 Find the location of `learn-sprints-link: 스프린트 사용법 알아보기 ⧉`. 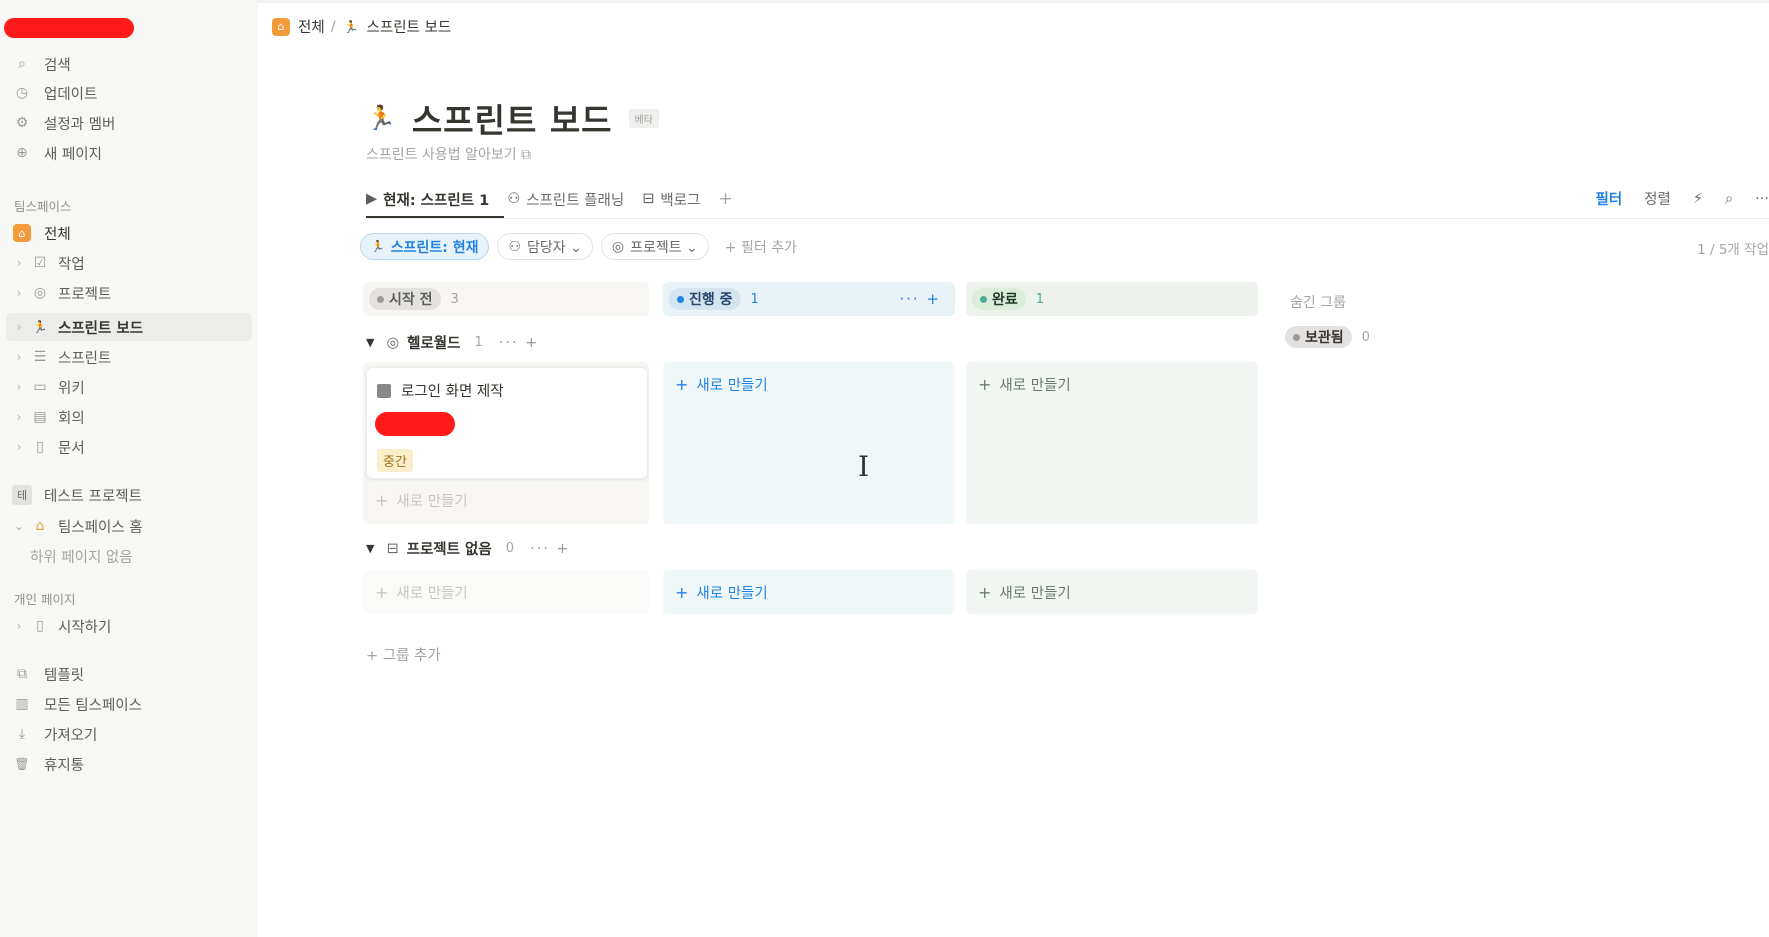

learn-sprints-link: 스프린트 사용법 알아보기 ⧉ is located at coordinates (448, 154).